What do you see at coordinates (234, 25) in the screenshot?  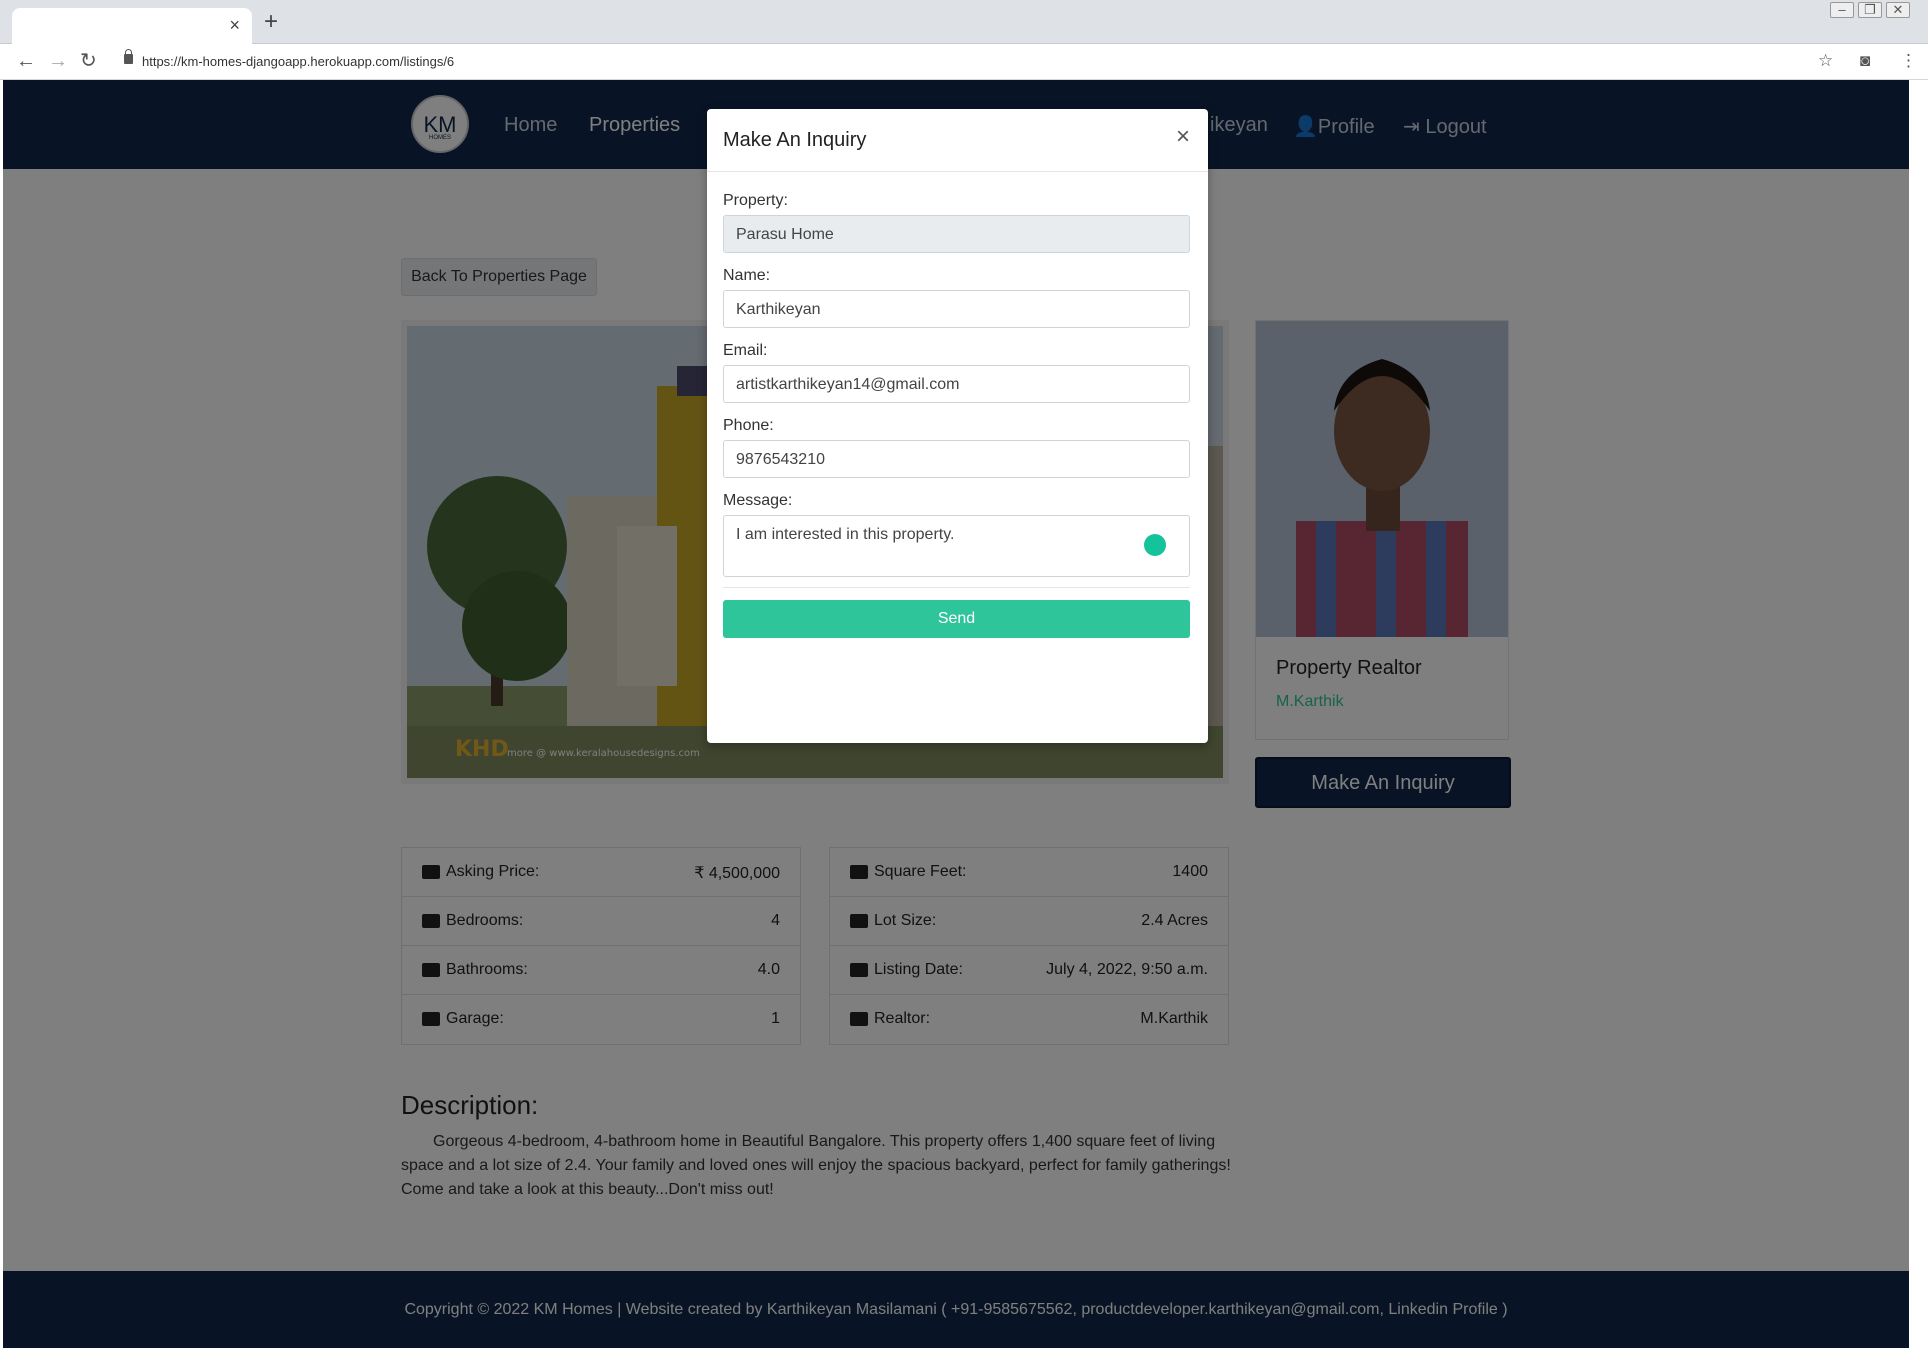 I see `tab-close-icon: ×` at bounding box center [234, 25].